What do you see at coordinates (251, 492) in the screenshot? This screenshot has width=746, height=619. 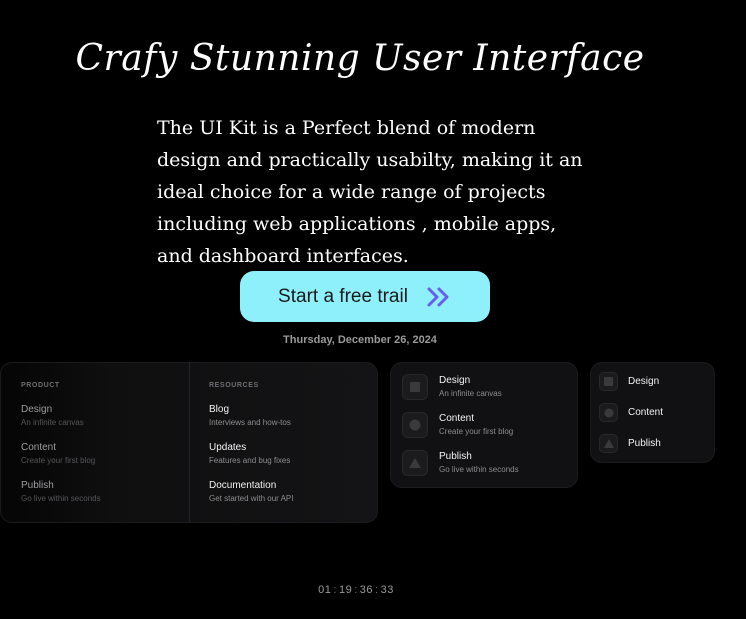 I see `menu-item-documentation: Documentation Get started with our API` at bounding box center [251, 492].